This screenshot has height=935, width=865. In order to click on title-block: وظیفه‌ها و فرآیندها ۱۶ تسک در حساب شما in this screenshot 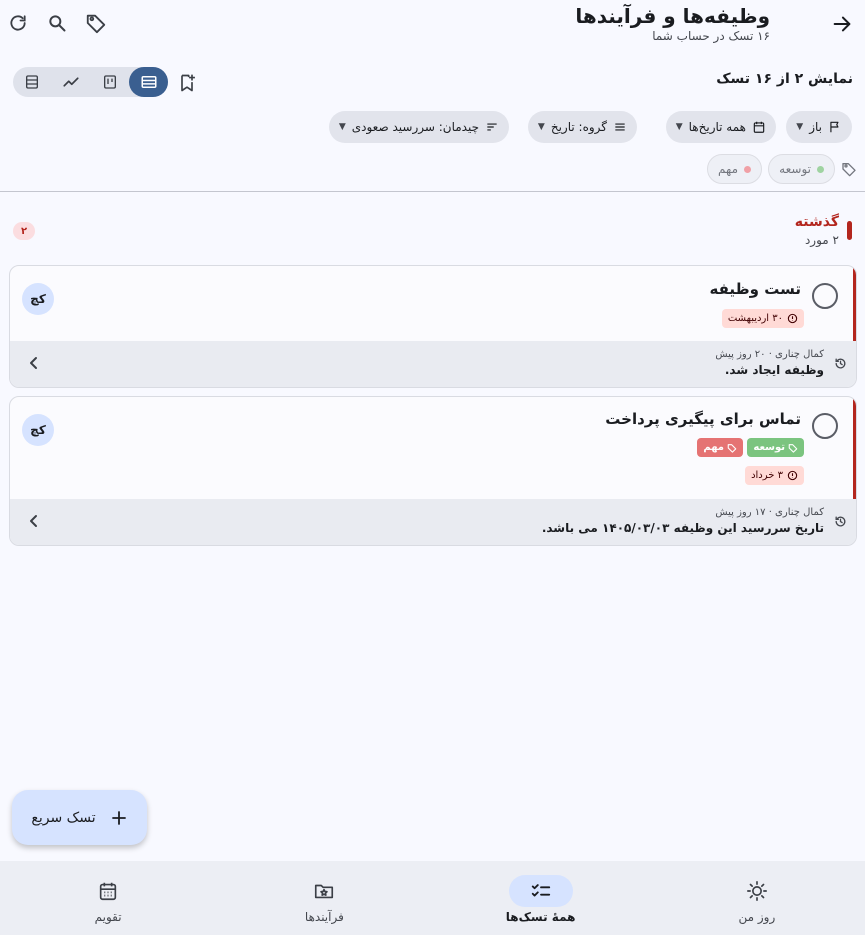, I will do `click(672, 23)`.